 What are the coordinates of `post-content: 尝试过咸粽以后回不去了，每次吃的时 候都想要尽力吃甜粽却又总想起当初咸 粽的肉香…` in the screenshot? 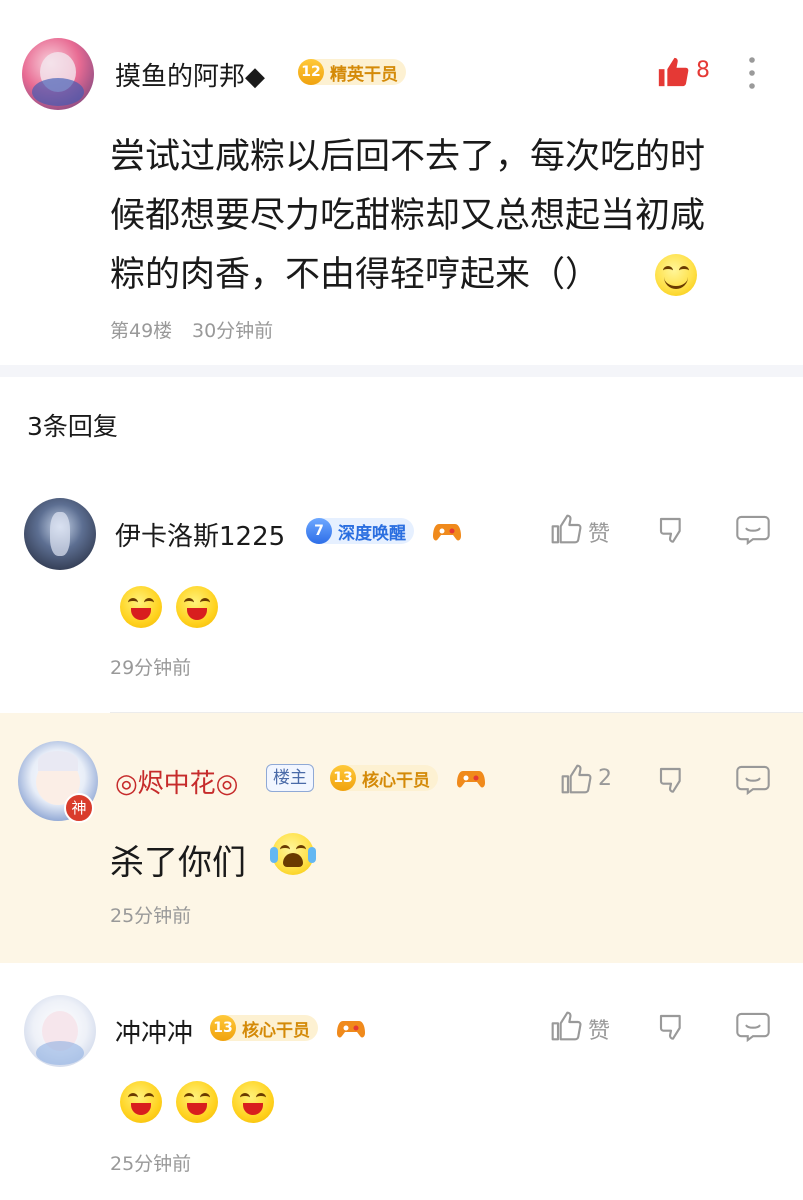 It's located at (450, 216).